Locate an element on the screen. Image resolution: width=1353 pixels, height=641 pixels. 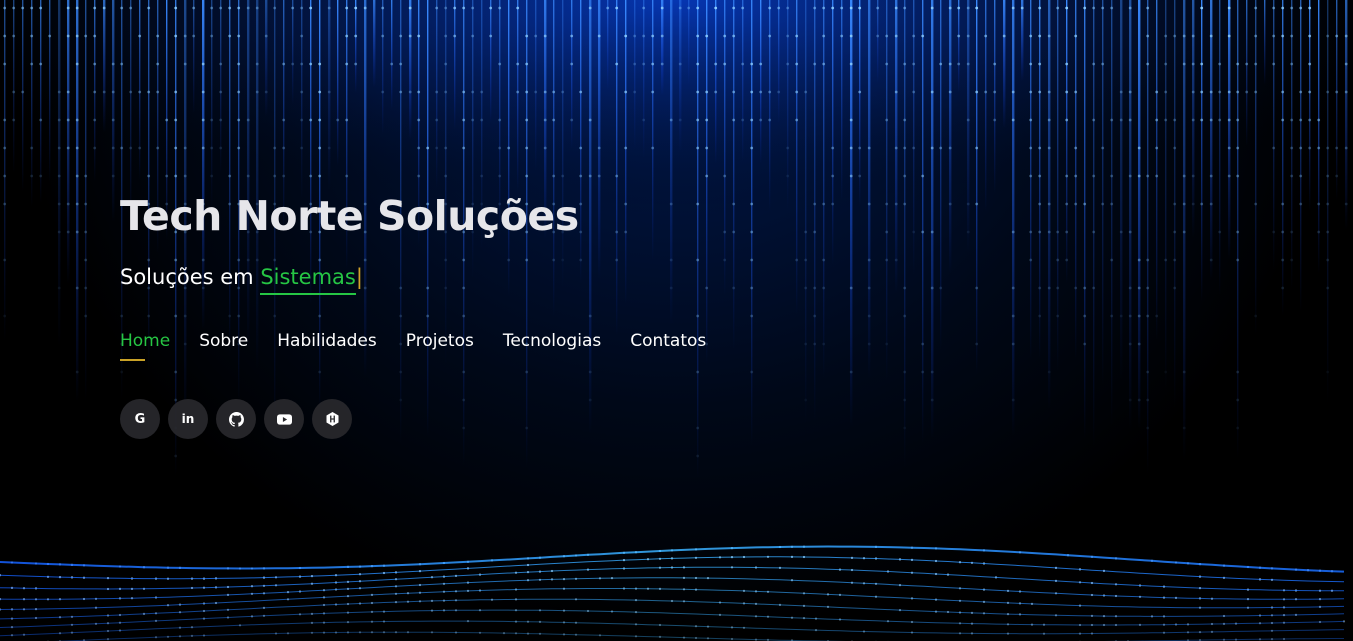
nav-home: Home is located at coordinates (145, 347).